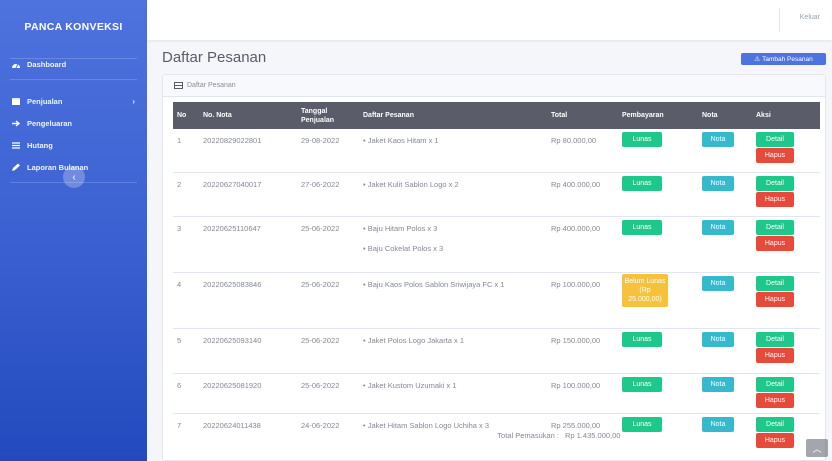 Image resolution: width=832 pixels, height=461 pixels. What do you see at coordinates (232, 140) in the screenshot?
I see `nota-number: 20220829022801` at bounding box center [232, 140].